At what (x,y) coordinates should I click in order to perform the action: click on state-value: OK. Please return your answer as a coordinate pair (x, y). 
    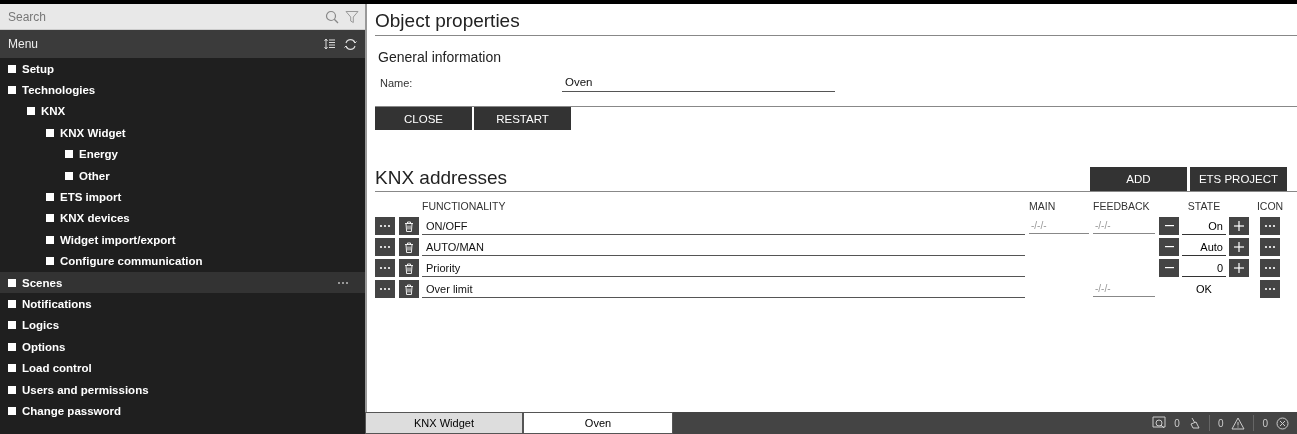
    Looking at the image, I should click on (1204, 289).